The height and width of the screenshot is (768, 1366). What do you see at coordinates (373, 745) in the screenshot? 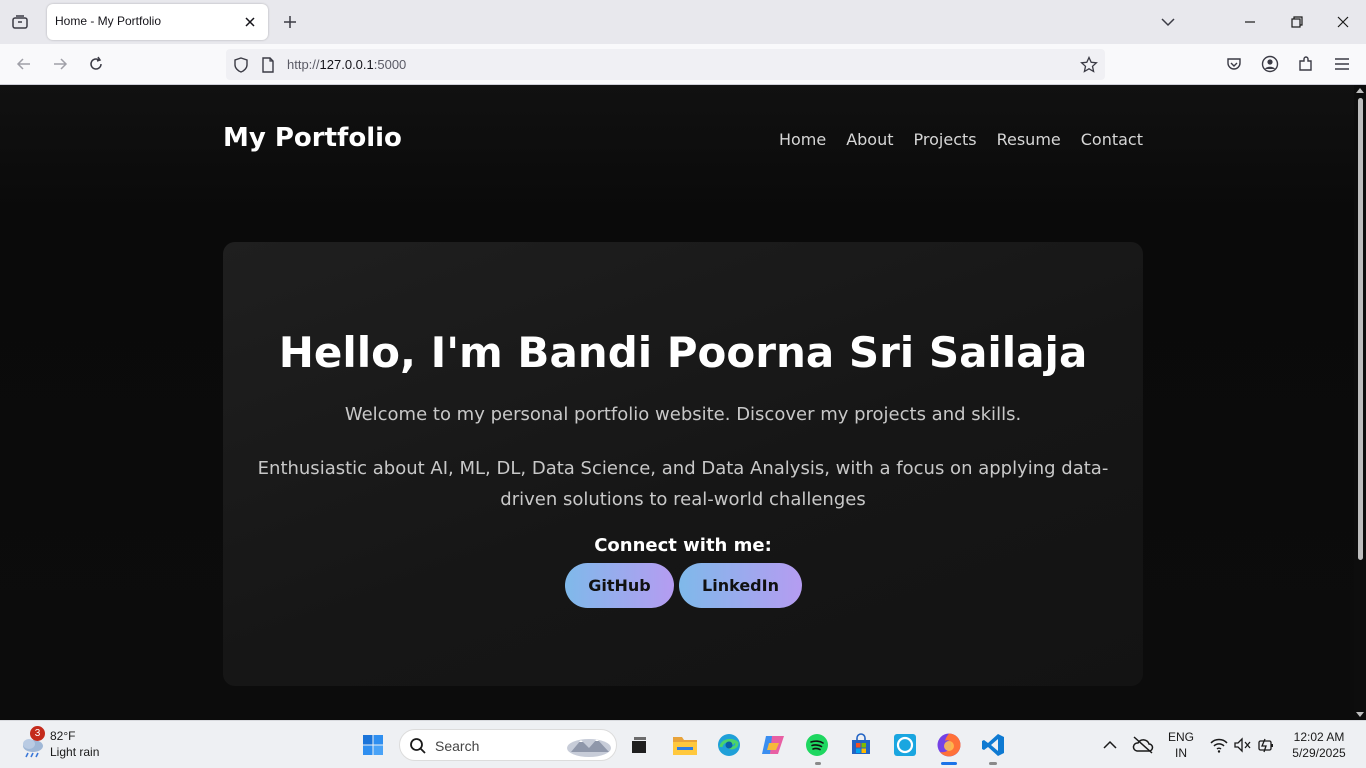
I see `start-icon` at bounding box center [373, 745].